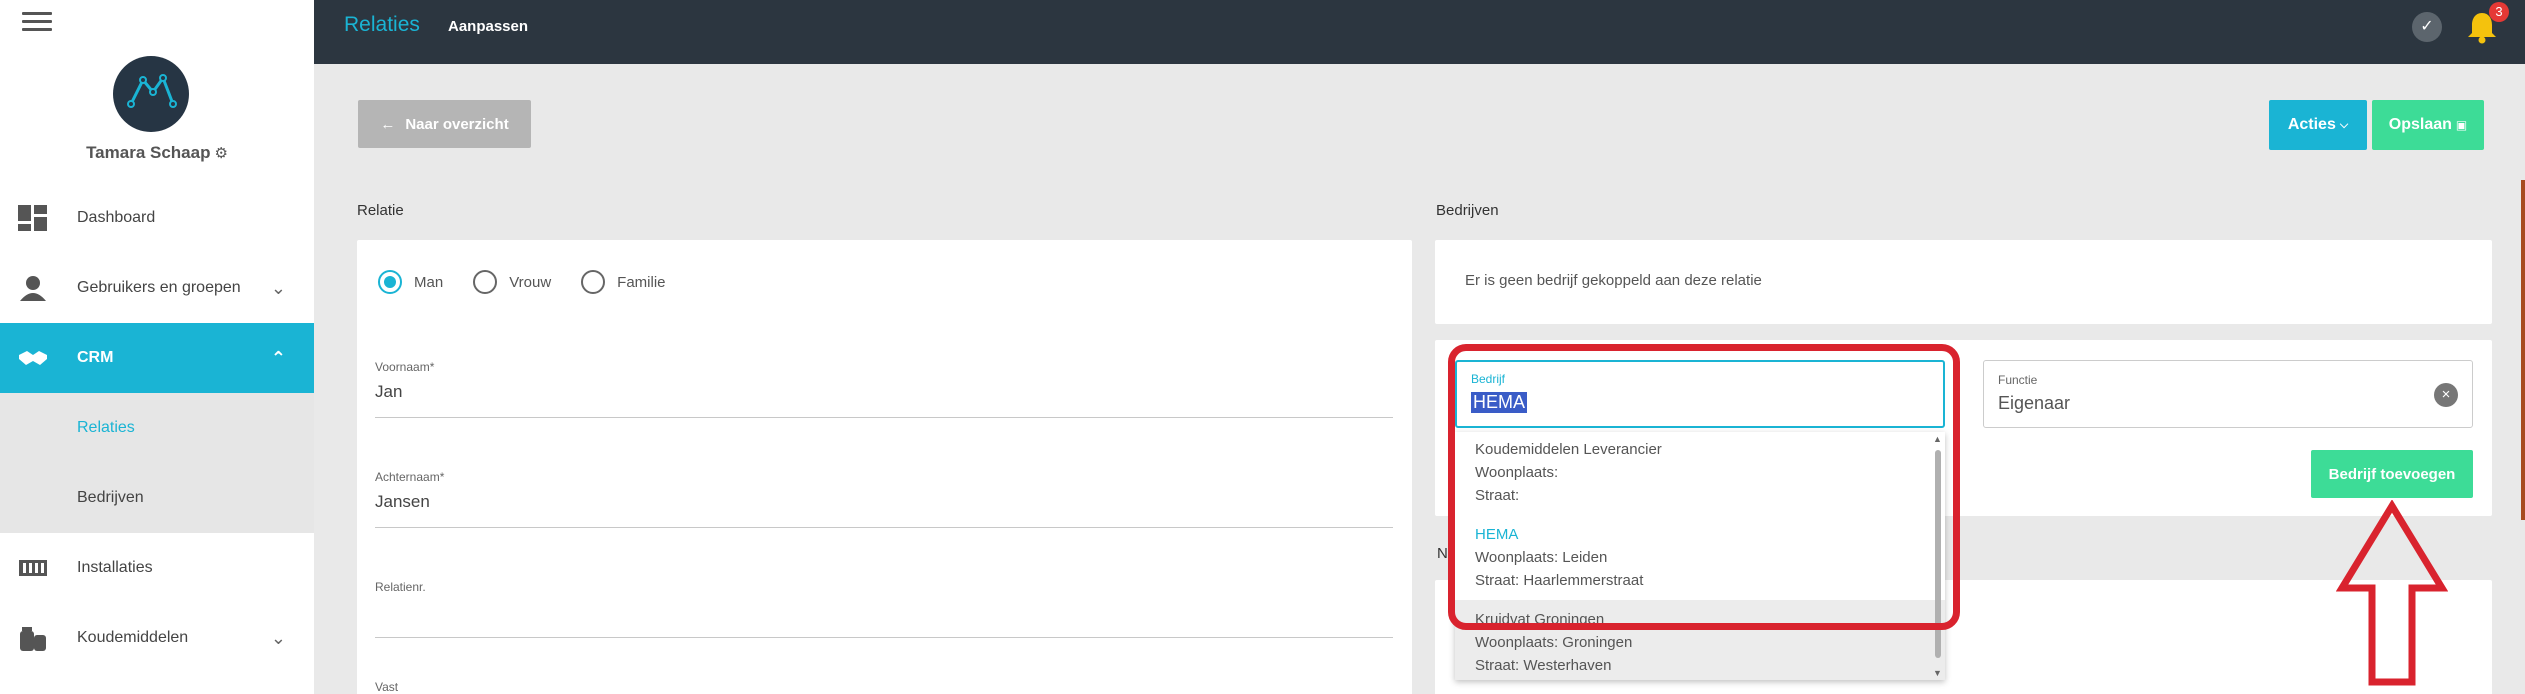  I want to click on user-name: Tamara Schaap ⚙, so click(157, 153).